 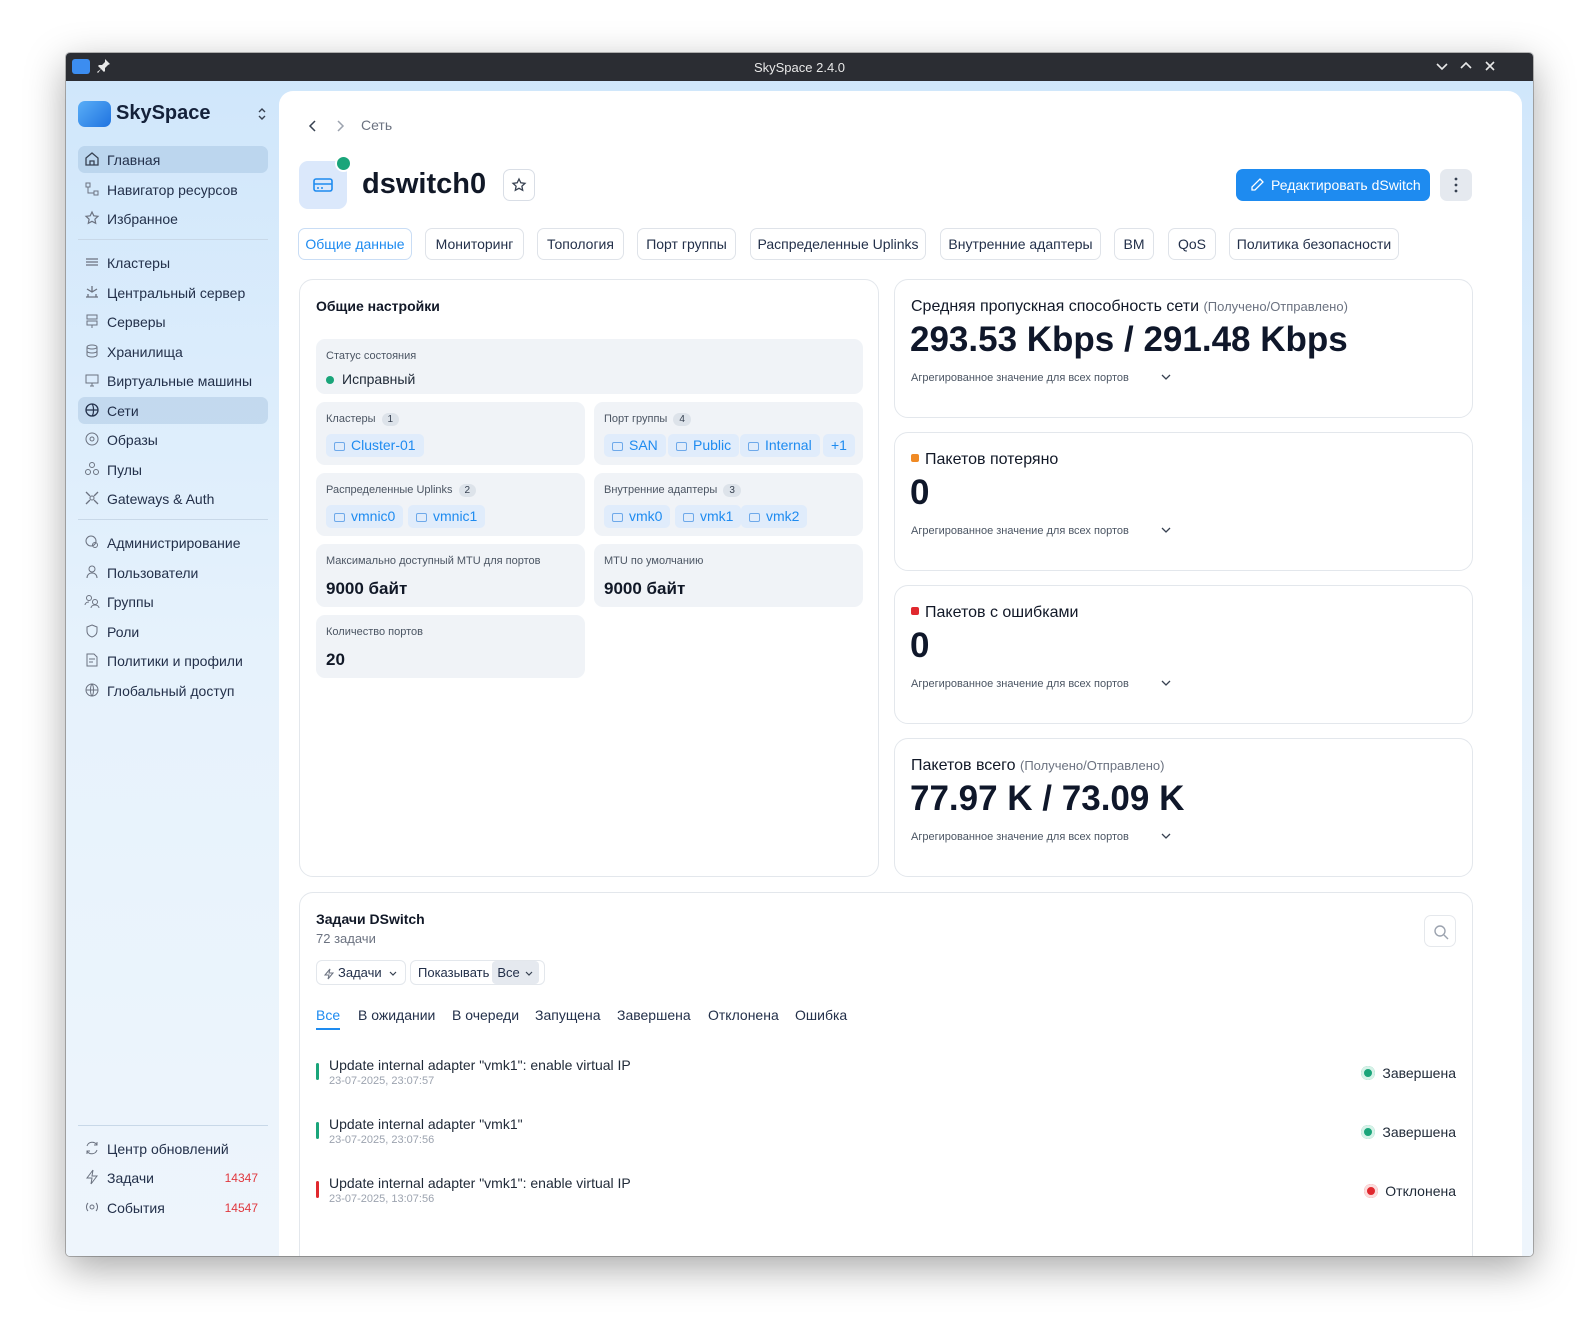 I want to click on sidebar-item-policies: Политики и профили, so click(x=173, y=660).